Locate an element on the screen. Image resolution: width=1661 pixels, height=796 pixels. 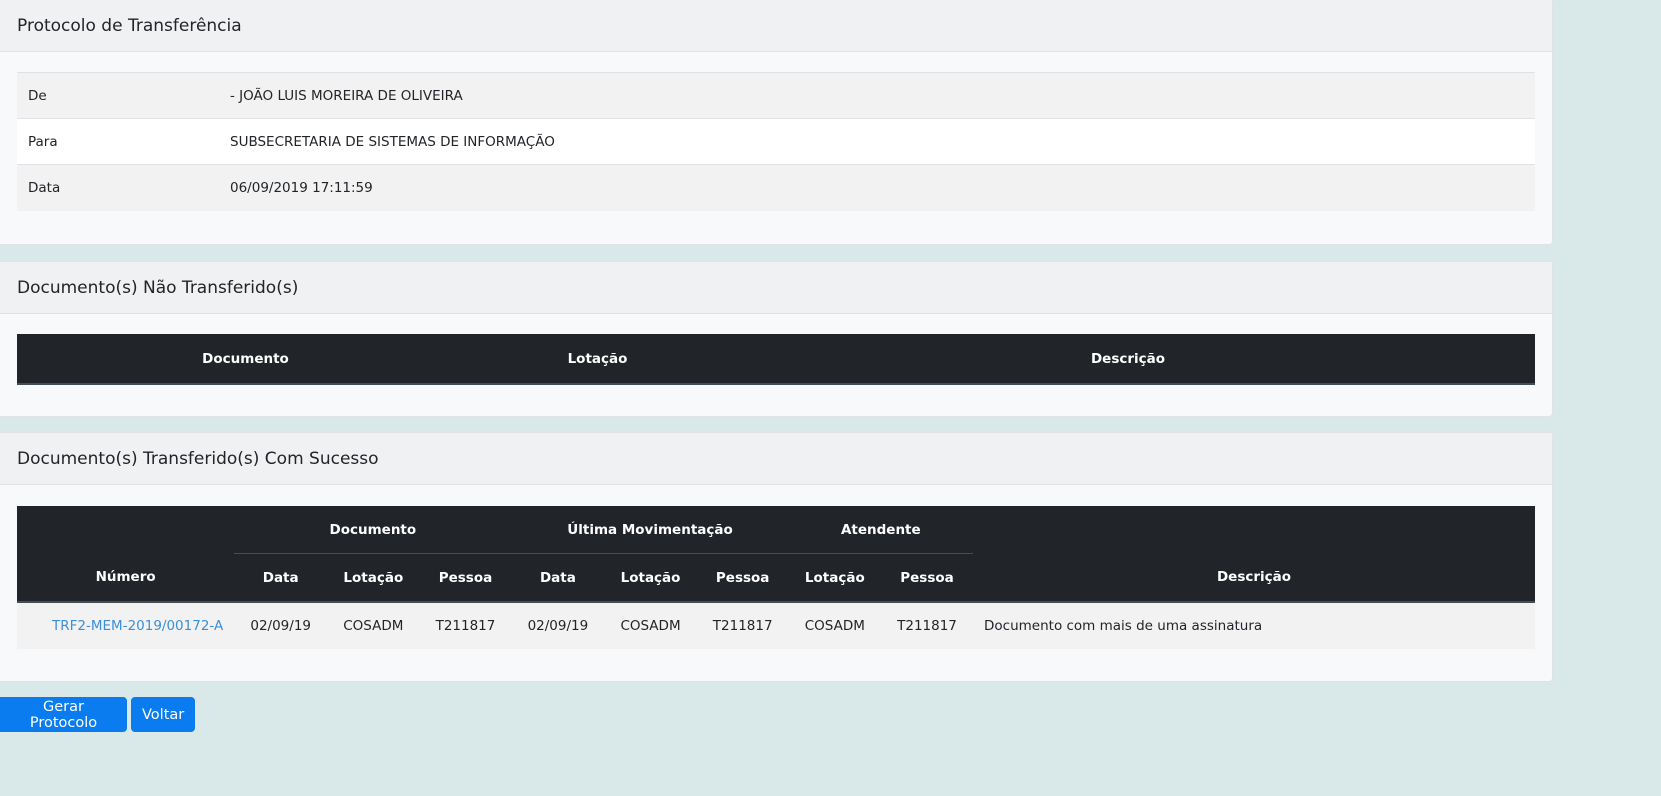
not-transferred-table: Documento Lotação Descrição is located at coordinates (776, 359).